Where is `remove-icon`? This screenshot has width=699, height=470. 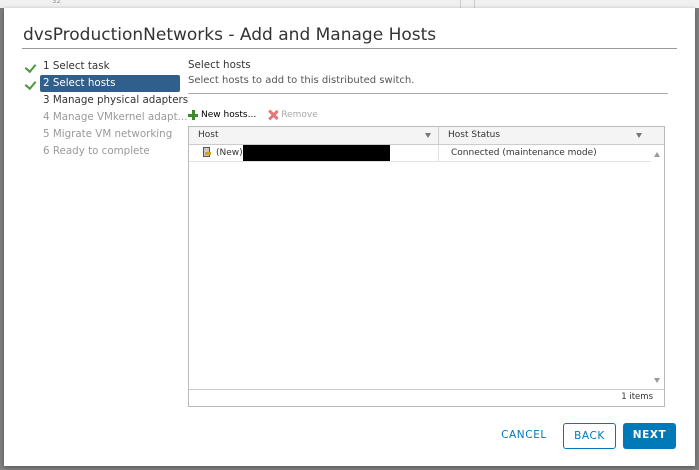
remove-icon is located at coordinates (273, 115).